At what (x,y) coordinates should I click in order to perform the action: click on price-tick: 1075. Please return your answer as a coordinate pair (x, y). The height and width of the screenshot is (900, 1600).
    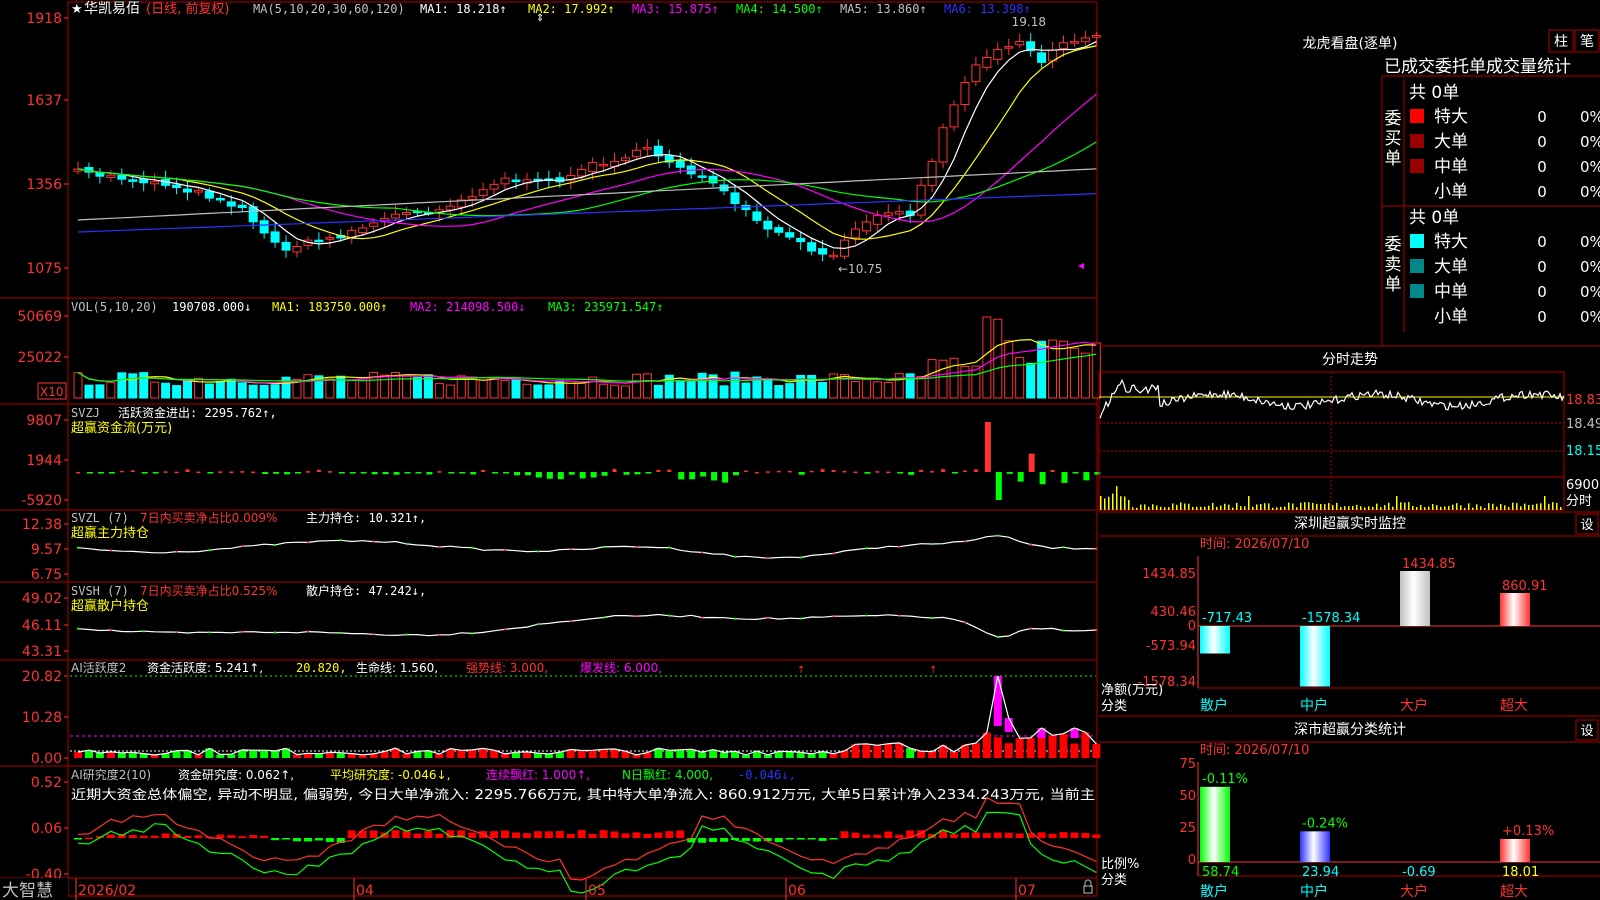
    Looking at the image, I should click on (44, 269).